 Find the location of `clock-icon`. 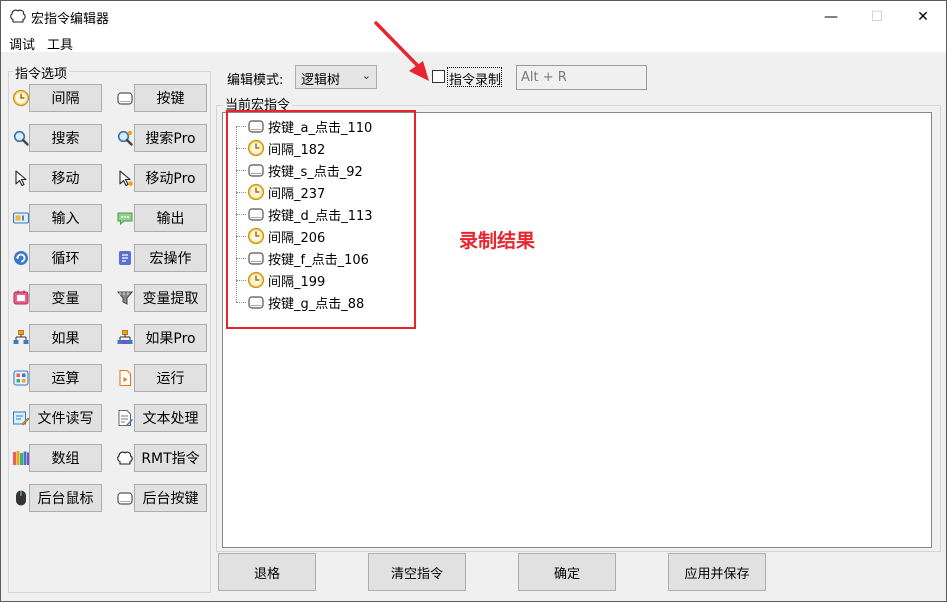

clock-icon is located at coordinates (21, 98).